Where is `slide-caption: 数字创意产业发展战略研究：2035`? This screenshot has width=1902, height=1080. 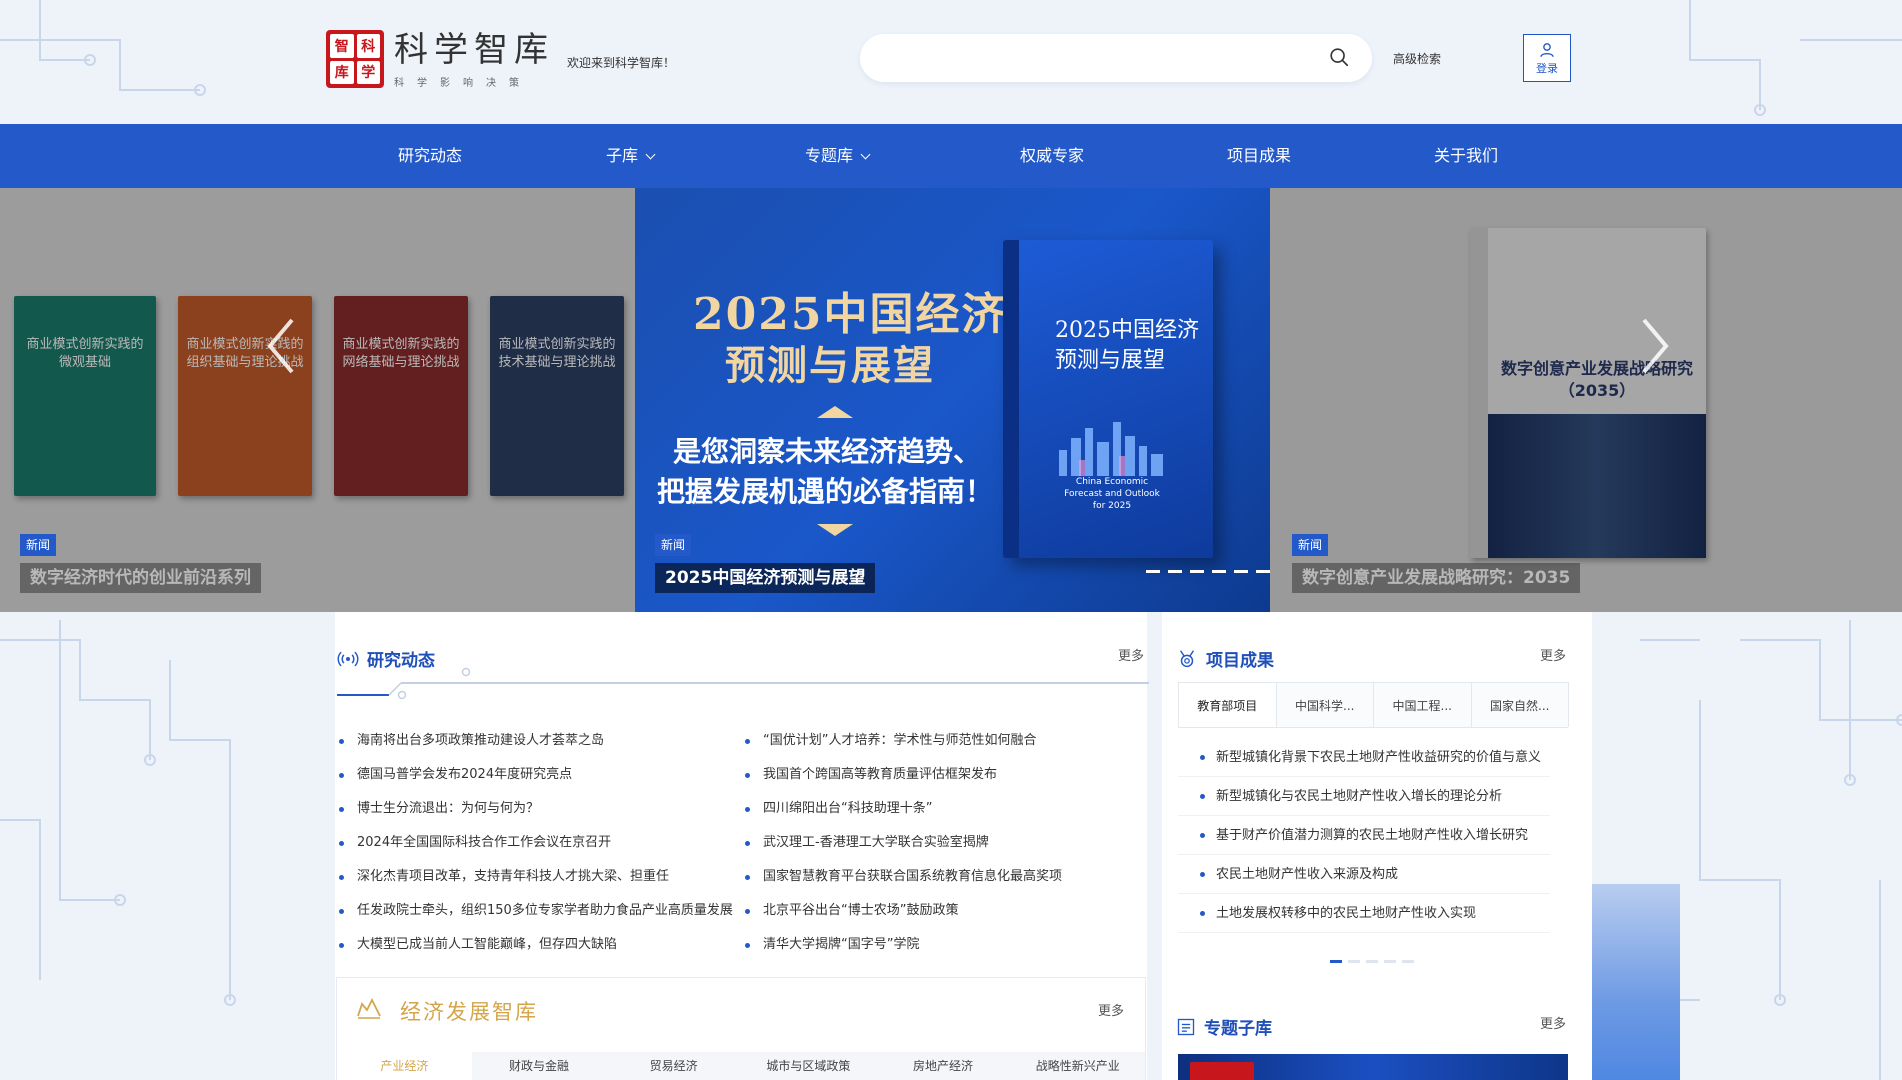
slide-caption: 数字创意产业发展战略研究：2035 is located at coordinates (1436, 578).